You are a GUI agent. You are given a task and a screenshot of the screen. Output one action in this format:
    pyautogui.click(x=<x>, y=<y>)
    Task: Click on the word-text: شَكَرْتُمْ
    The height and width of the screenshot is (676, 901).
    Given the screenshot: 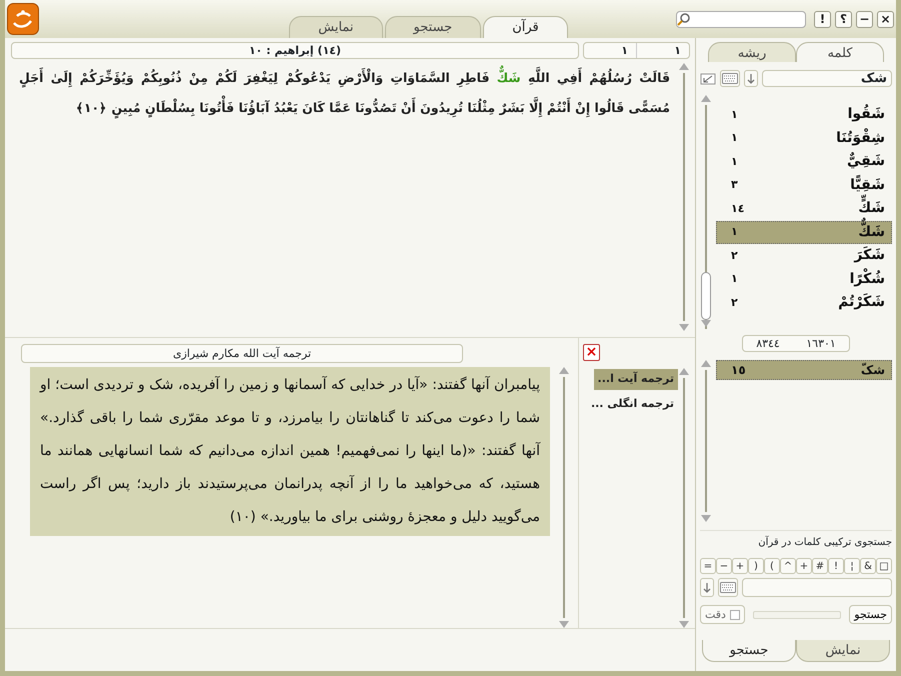 What is the action you would take?
    pyautogui.click(x=861, y=302)
    